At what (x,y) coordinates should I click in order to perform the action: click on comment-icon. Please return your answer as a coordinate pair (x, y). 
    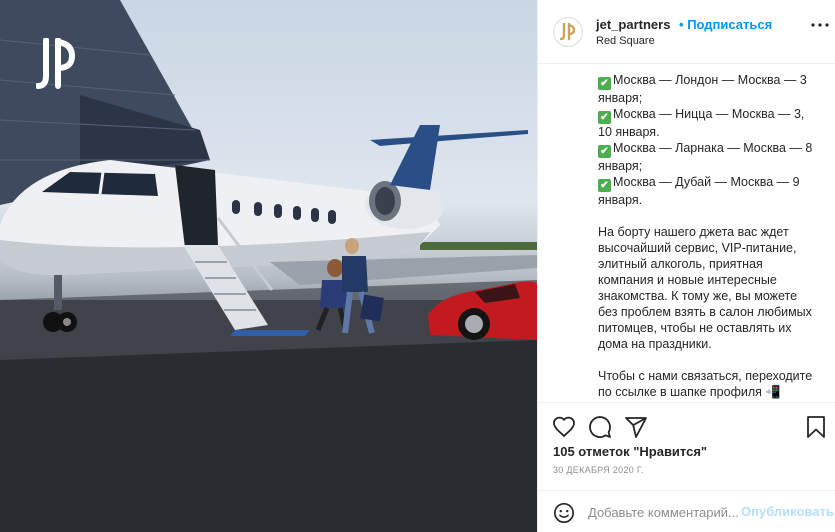
    Looking at the image, I should click on (600, 427).